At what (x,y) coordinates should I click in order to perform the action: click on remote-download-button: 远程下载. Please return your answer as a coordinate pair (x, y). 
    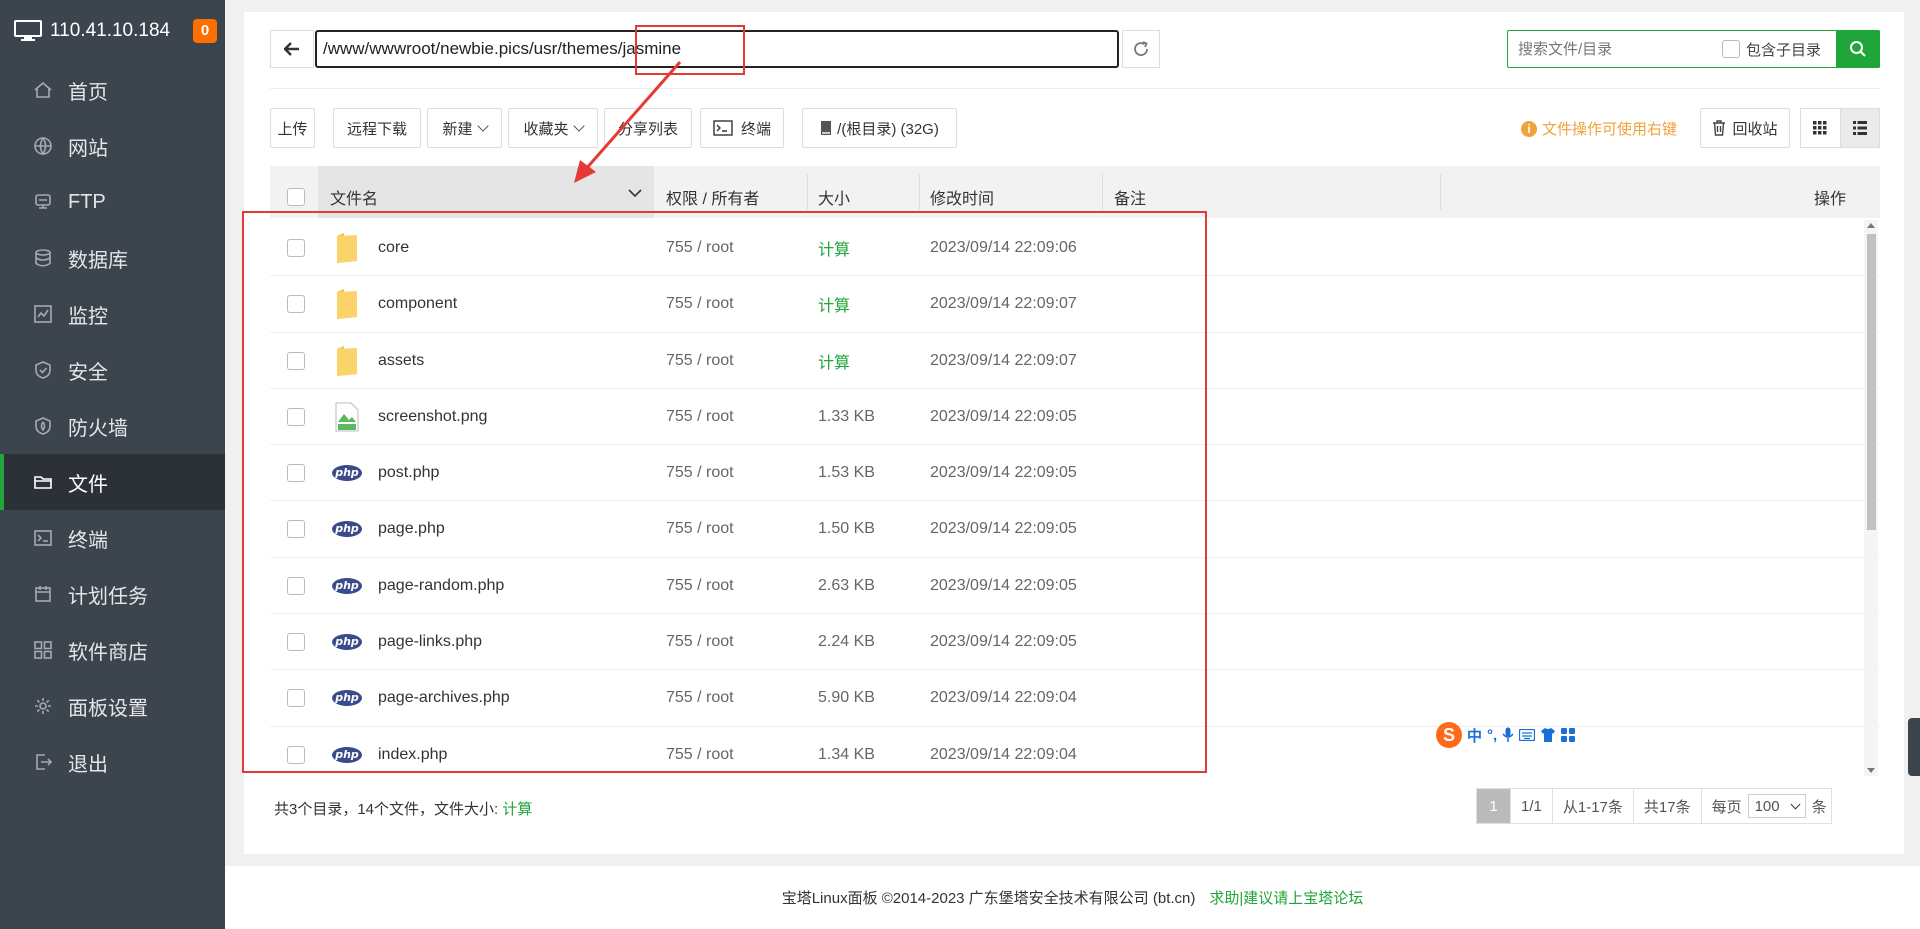
    Looking at the image, I should click on (377, 128).